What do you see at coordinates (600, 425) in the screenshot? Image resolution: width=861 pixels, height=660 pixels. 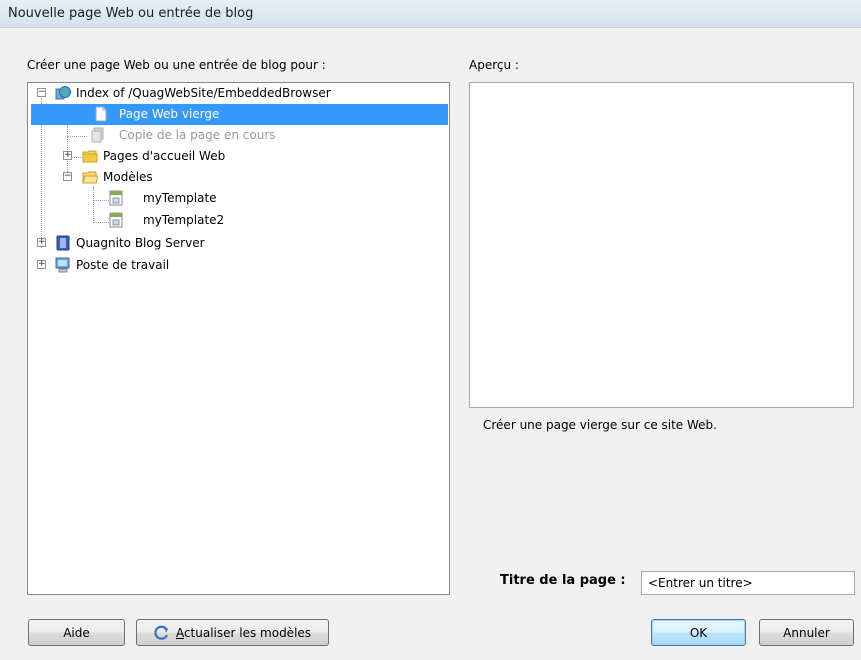 I see `preview-description: Créer une page vierge sur ce site Web.` at bounding box center [600, 425].